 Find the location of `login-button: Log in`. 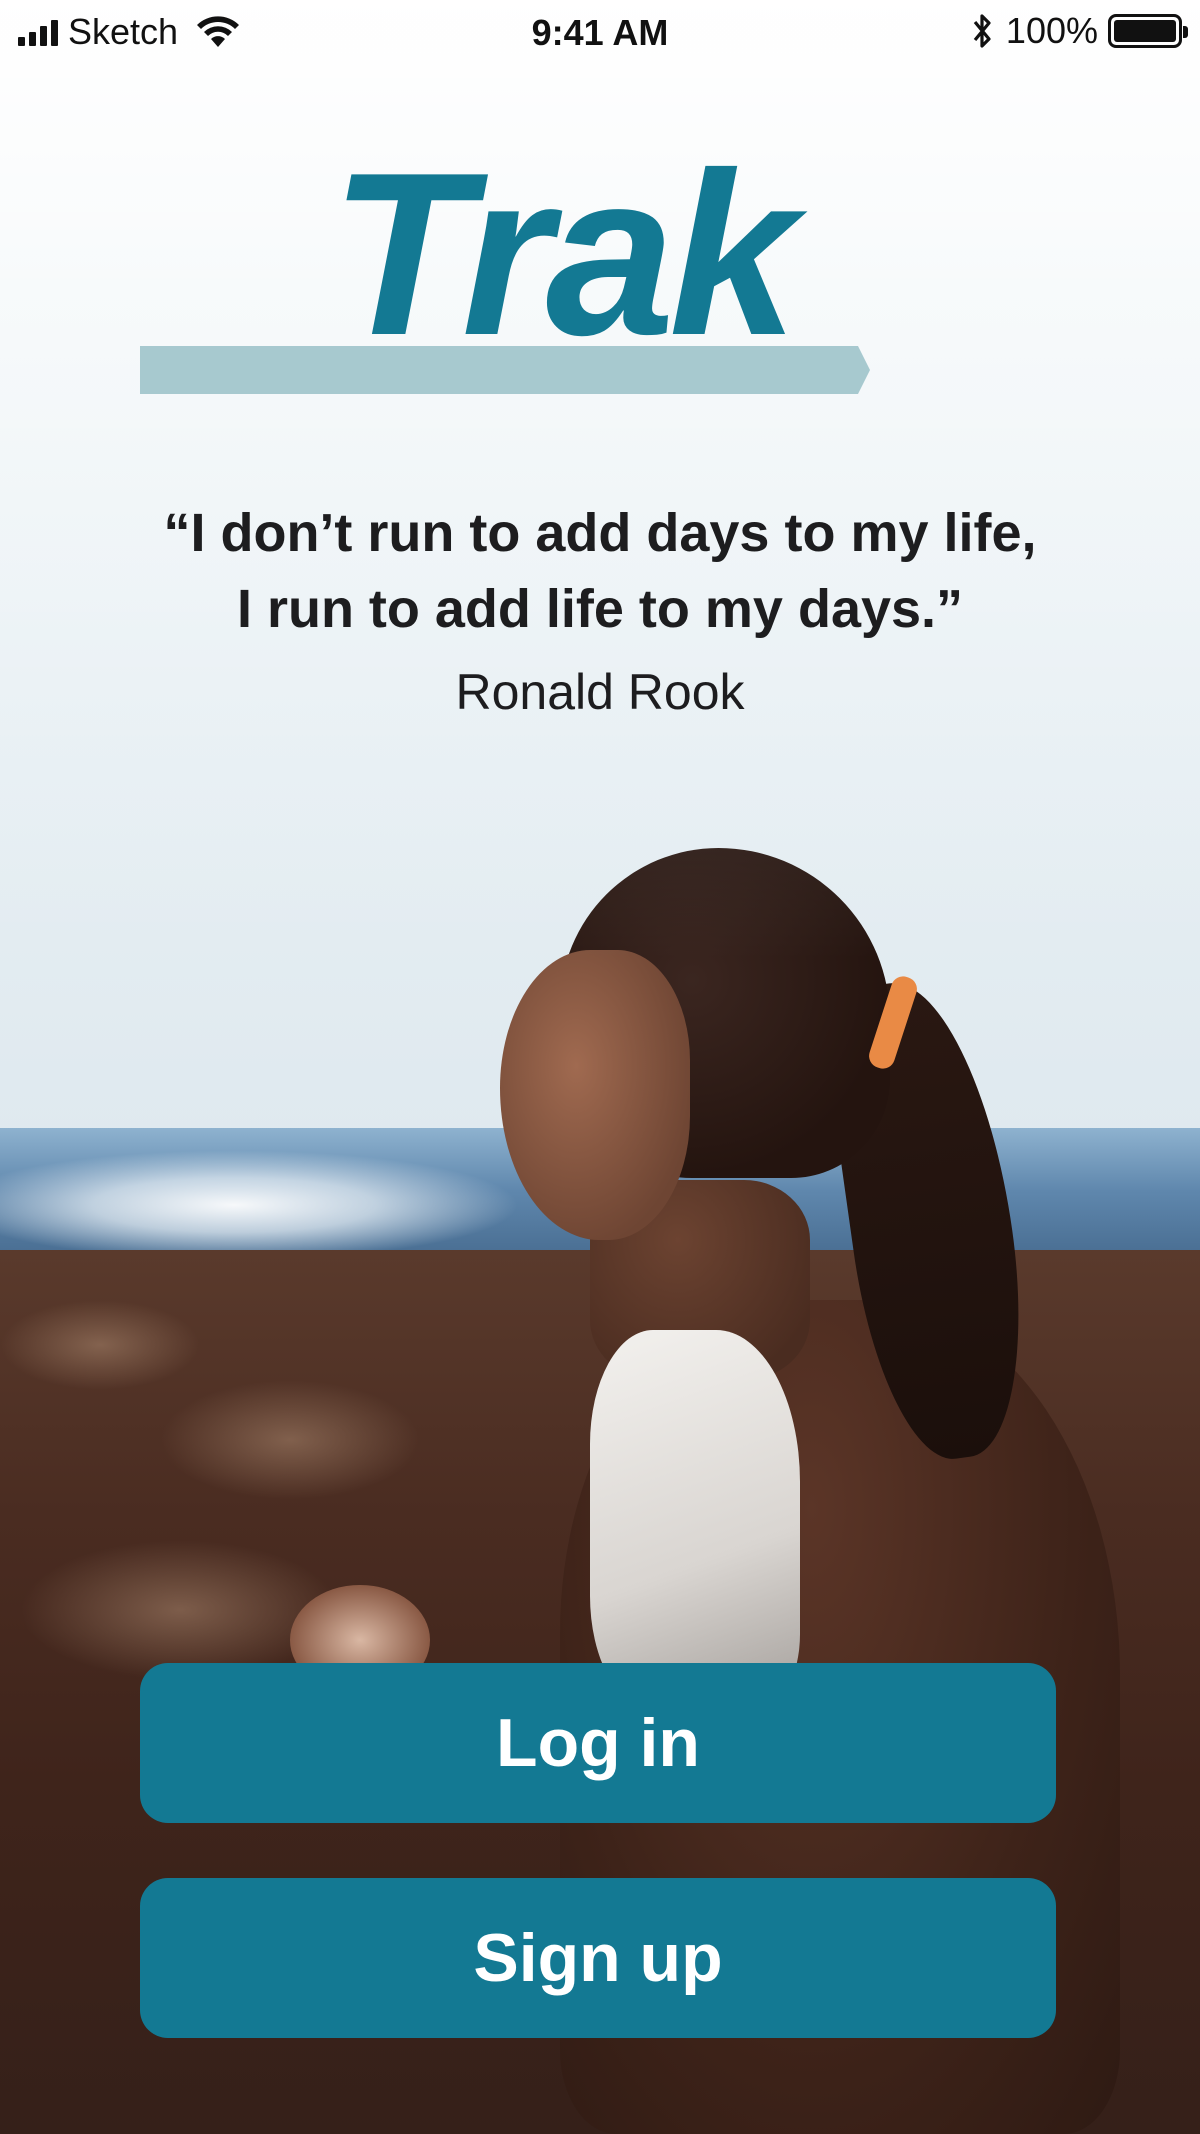

login-button: Log in is located at coordinates (598, 1743).